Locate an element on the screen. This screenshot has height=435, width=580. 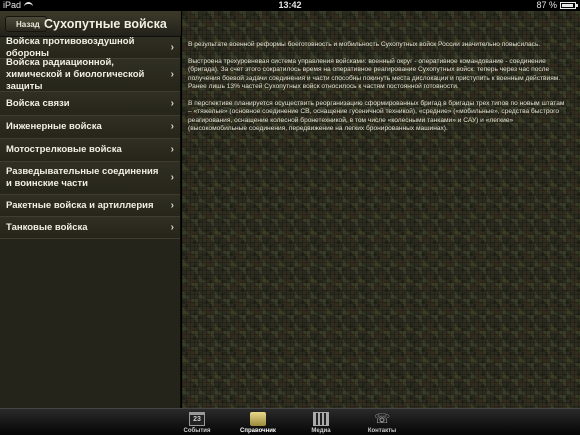
tab-label: Контакты is located at coordinates (382, 431).